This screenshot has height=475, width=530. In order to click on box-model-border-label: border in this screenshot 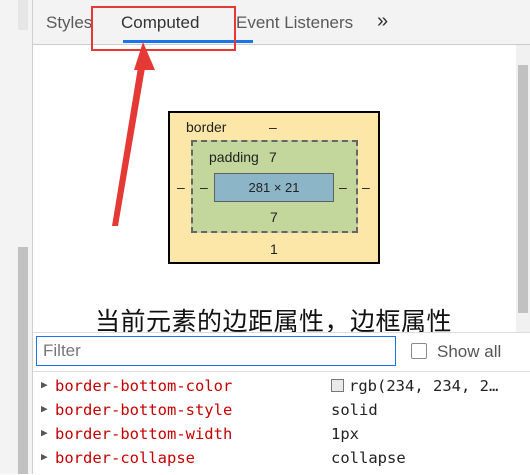, I will do `click(206, 127)`.